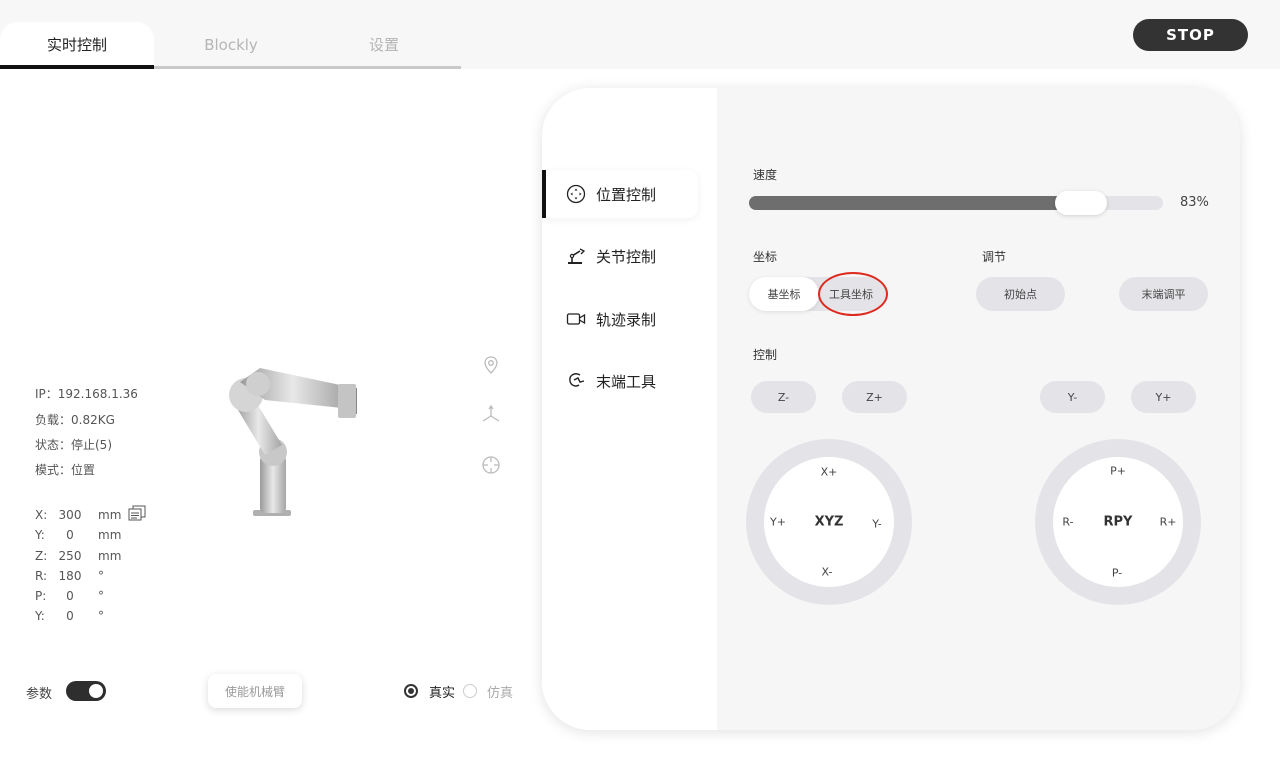 The height and width of the screenshot is (768, 1280). I want to click on home-position-button: 初始点, so click(1020, 294).